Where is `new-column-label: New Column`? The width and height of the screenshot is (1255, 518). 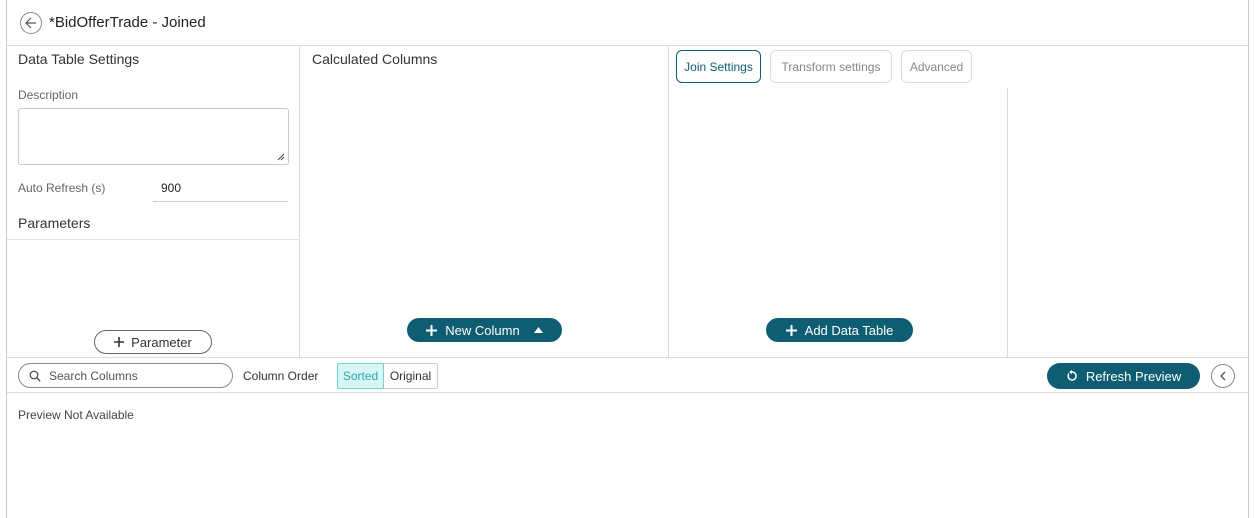
new-column-label: New Column is located at coordinates (482, 330).